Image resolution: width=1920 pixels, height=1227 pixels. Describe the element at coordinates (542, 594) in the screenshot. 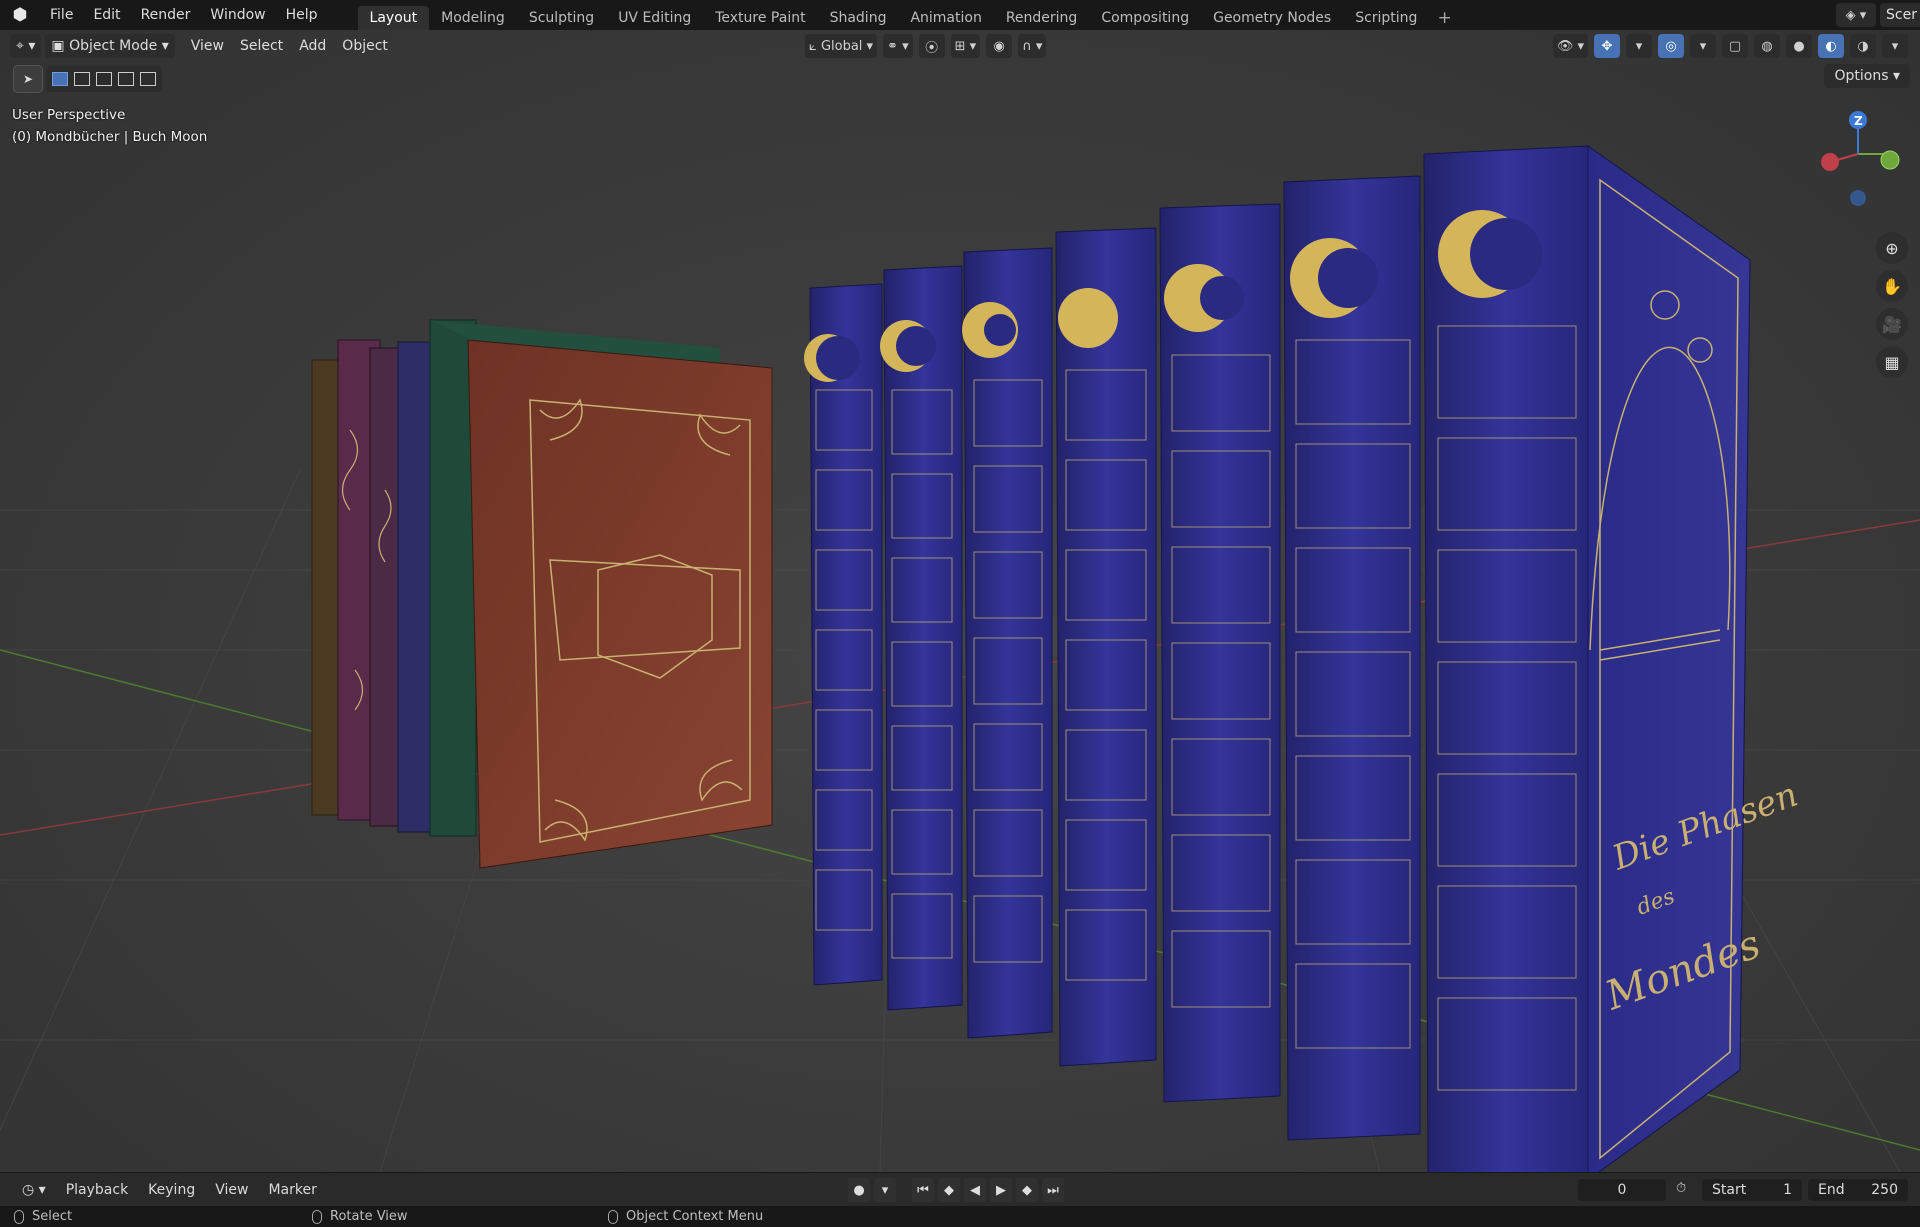

I see `left-books` at that location.